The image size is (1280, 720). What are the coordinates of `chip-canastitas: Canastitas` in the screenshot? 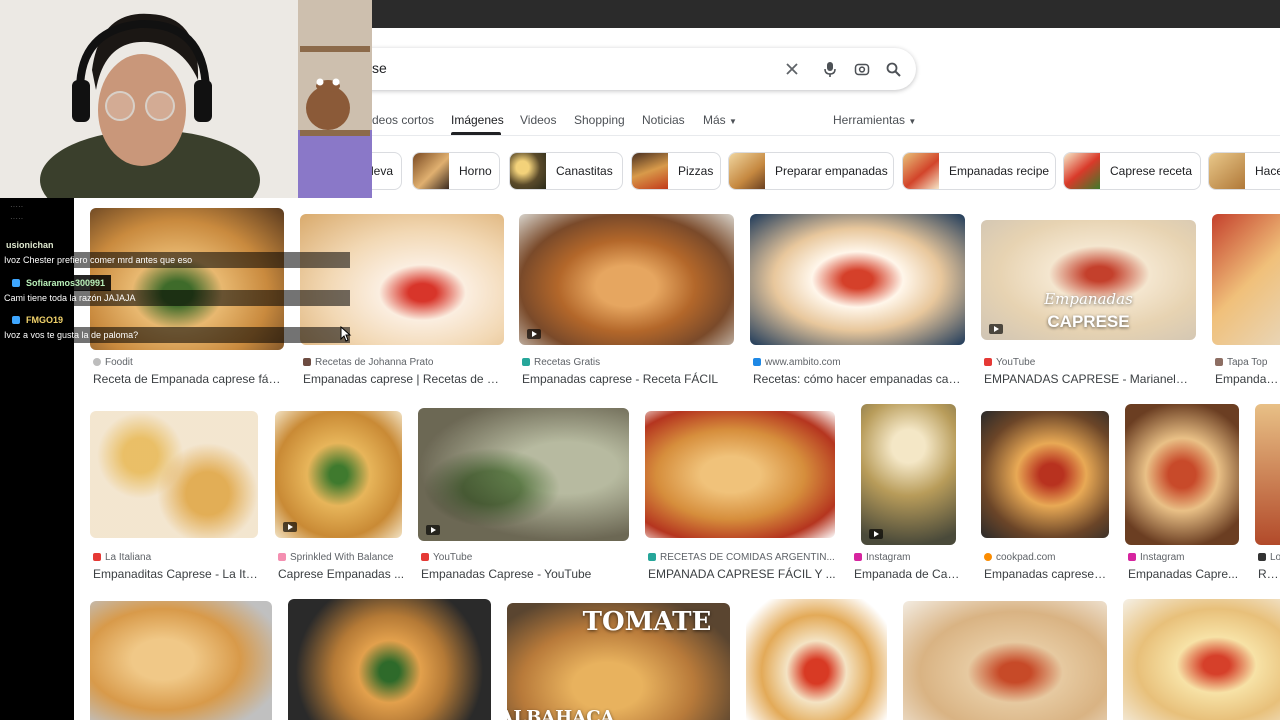 It's located at (566, 171).